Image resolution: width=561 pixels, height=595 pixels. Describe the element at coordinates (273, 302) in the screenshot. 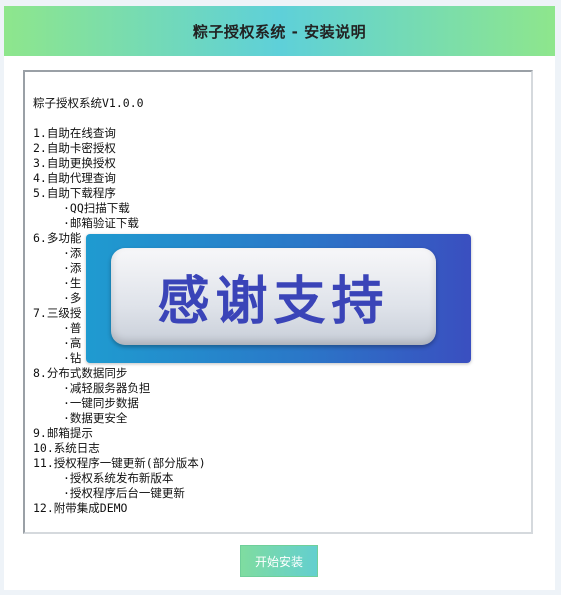

I see `thanks-text: 感谢支持` at that location.